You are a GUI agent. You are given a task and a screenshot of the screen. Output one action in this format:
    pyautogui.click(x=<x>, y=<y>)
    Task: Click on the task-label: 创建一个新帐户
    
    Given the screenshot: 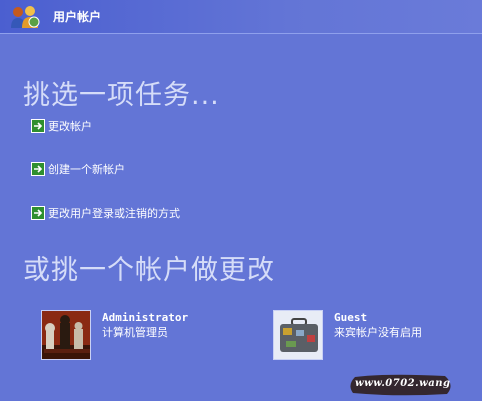 What is the action you would take?
    pyautogui.click(x=86, y=169)
    